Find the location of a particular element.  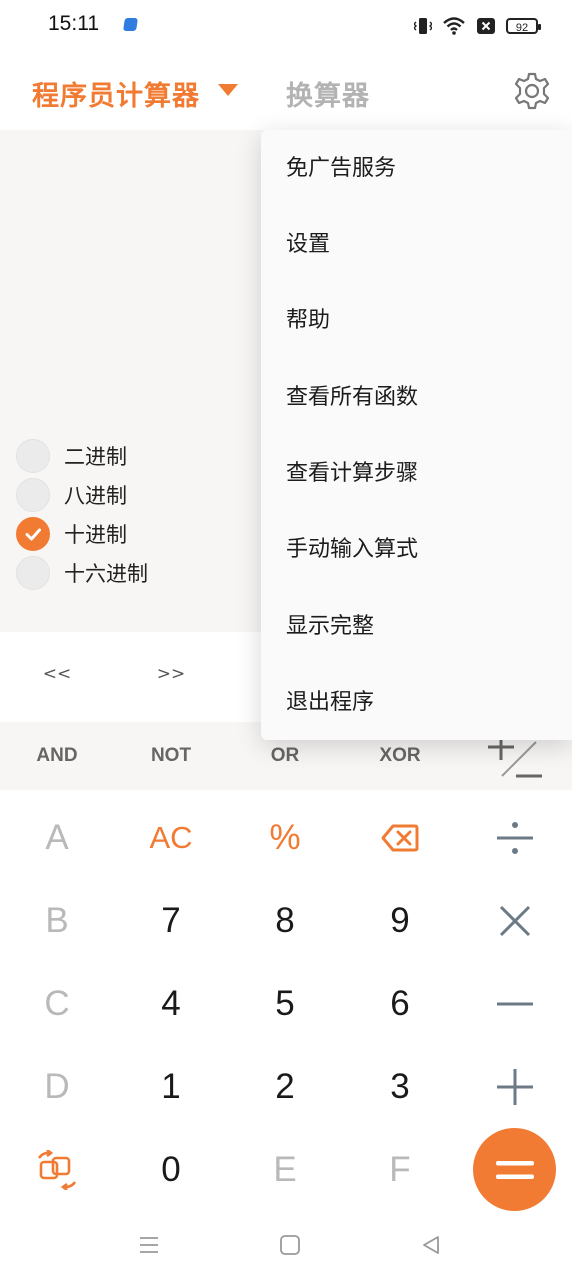

radix-label: 十进制 is located at coordinates (95, 535).